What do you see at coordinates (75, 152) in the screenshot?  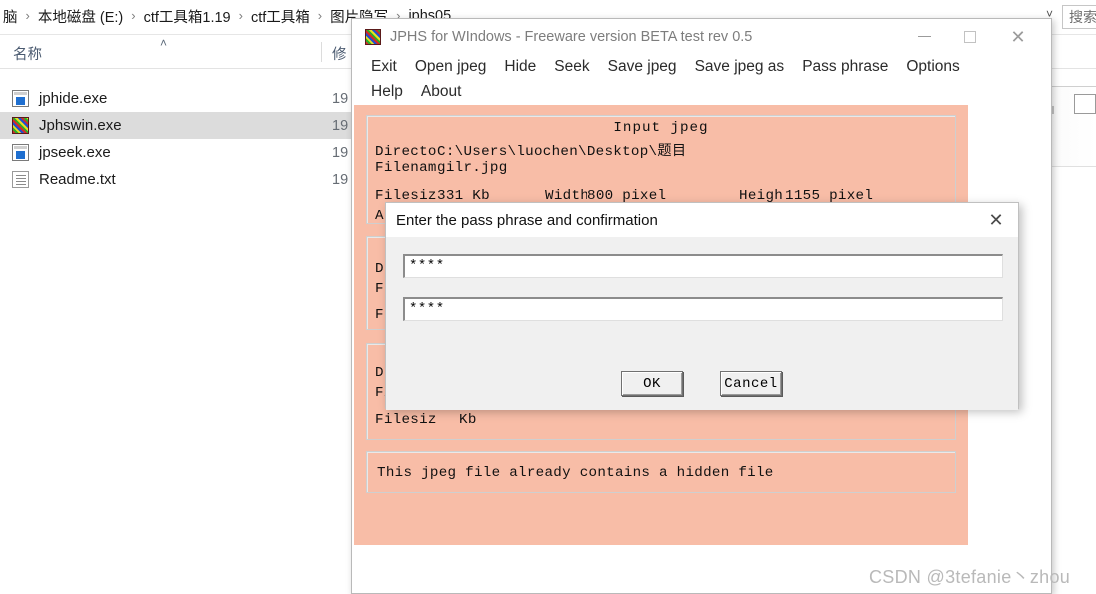 I see `file-name-label: jpseek.exe` at bounding box center [75, 152].